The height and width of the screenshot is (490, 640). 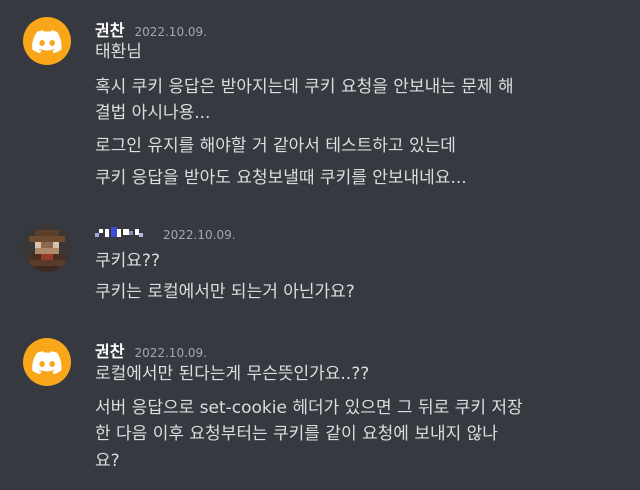 I want to click on pixelated-username-icon, so click(x=119, y=232).